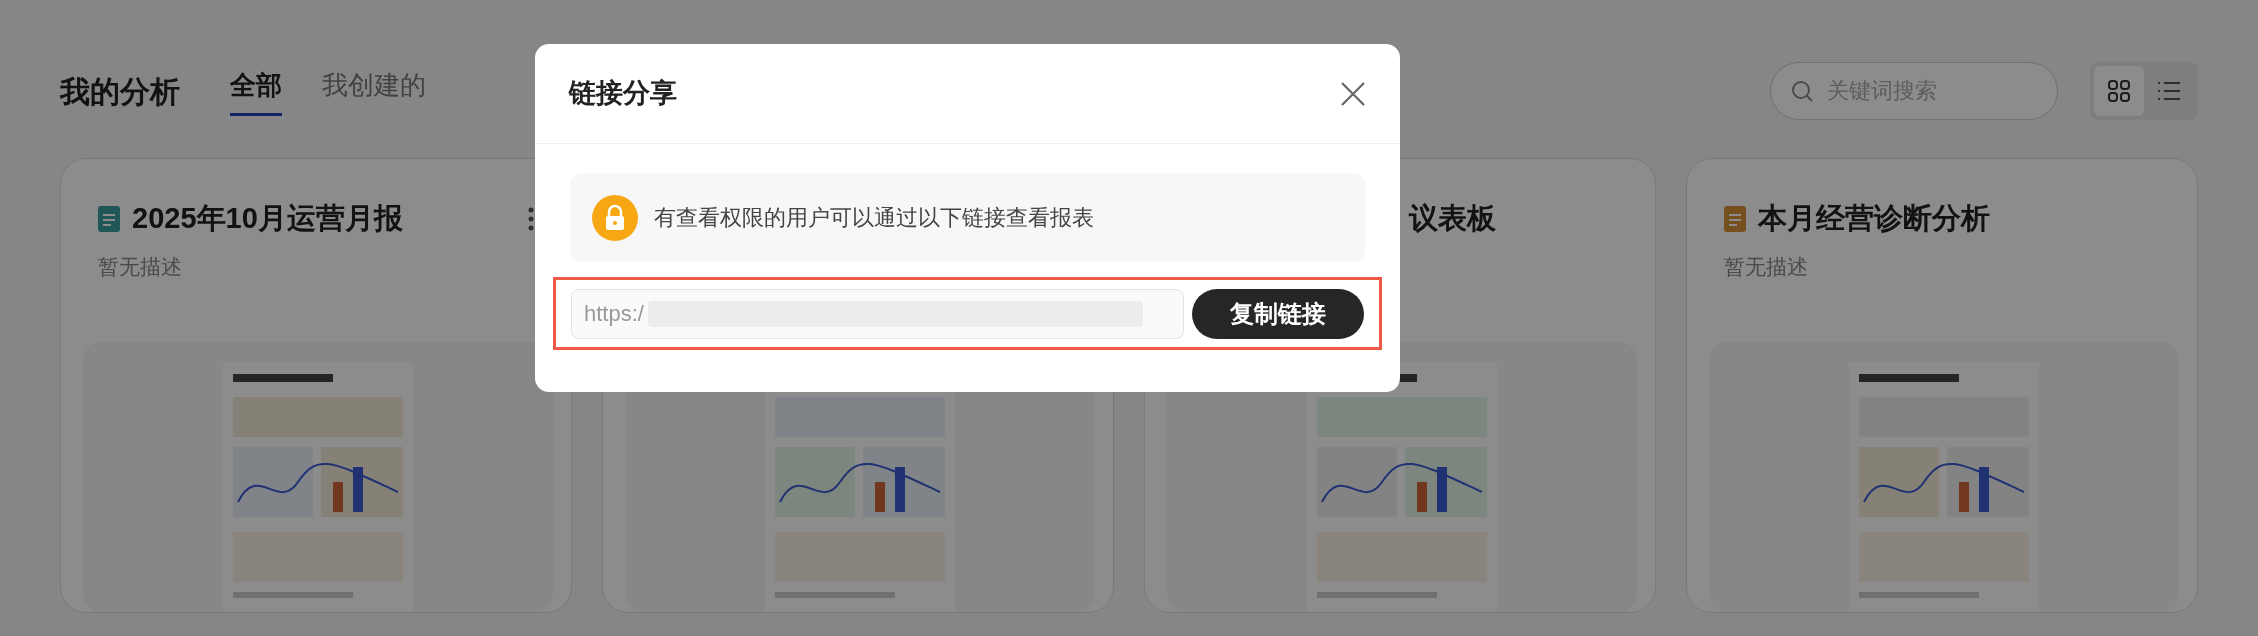  What do you see at coordinates (267, 218) in the screenshot?
I see `card-title: 2025年10月运营月报` at bounding box center [267, 218].